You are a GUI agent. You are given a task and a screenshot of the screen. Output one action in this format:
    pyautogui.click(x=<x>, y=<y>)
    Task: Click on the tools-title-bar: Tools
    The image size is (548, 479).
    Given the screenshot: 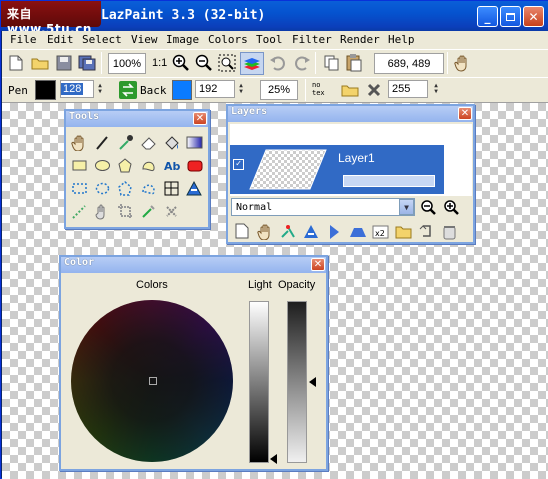 What is the action you would take?
    pyautogui.click(x=137, y=119)
    